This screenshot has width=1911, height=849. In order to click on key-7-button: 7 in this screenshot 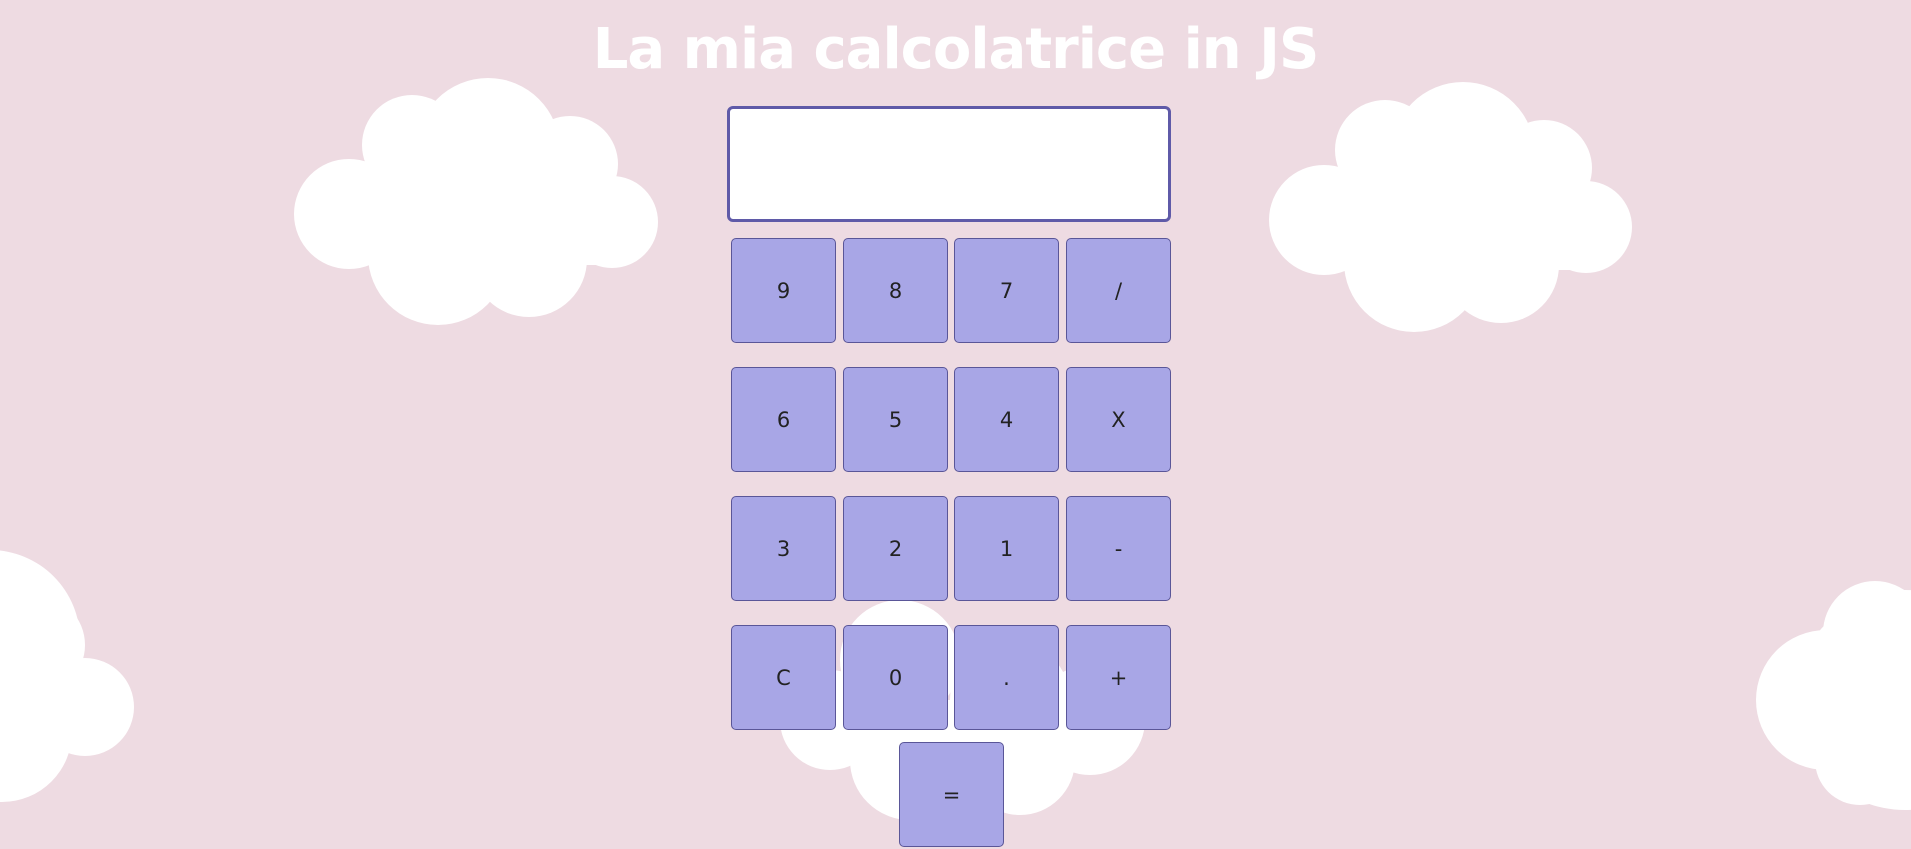, I will do `click(1006, 290)`.